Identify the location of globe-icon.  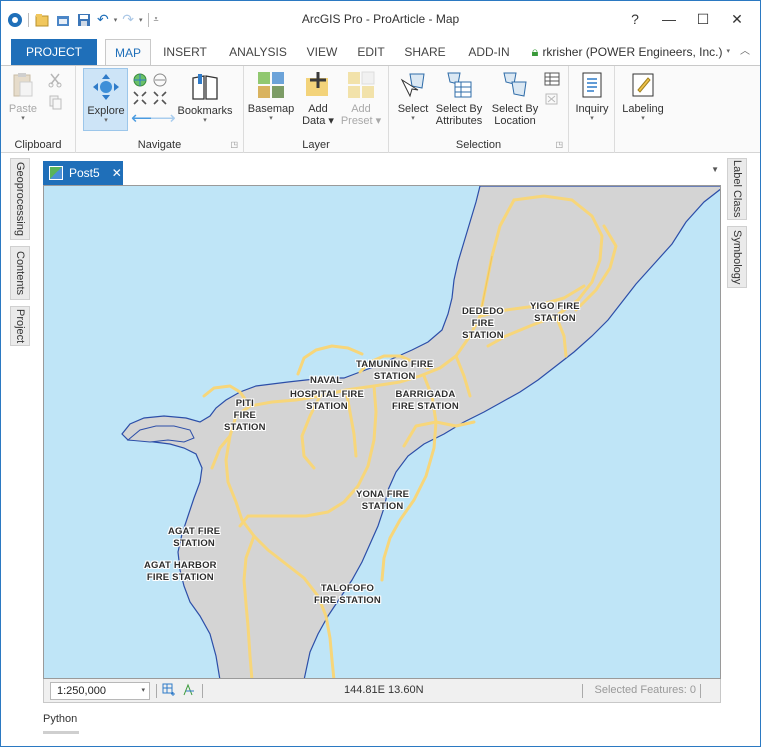
(140, 80).